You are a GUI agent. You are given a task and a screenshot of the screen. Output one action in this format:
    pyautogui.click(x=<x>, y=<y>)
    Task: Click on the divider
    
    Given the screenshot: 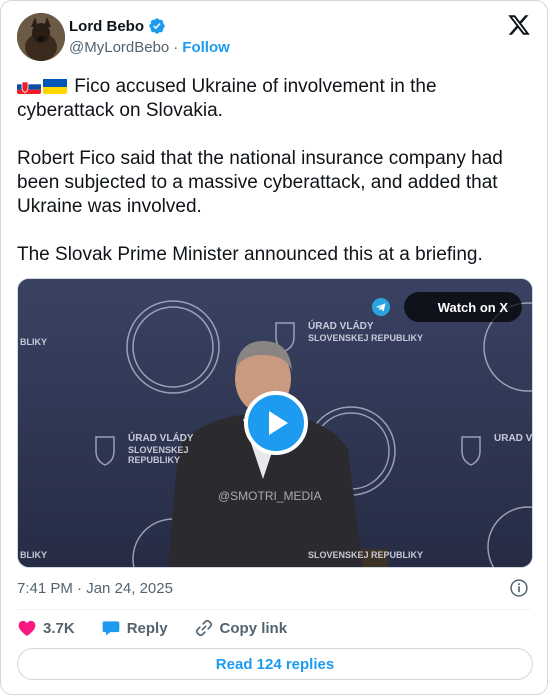 What is the action you would take?
    pyautogui.click(x=274, y=609)
    